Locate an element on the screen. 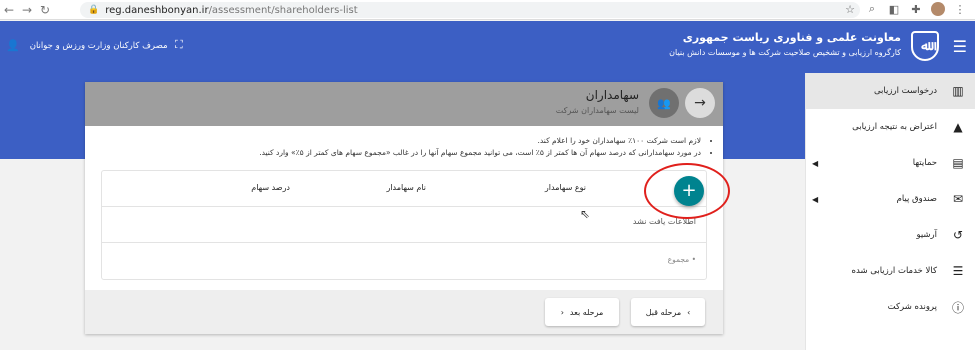  brand-title: معاونت علمی و فناوری ریاست جمهوری is located at coordinates (791, 37).